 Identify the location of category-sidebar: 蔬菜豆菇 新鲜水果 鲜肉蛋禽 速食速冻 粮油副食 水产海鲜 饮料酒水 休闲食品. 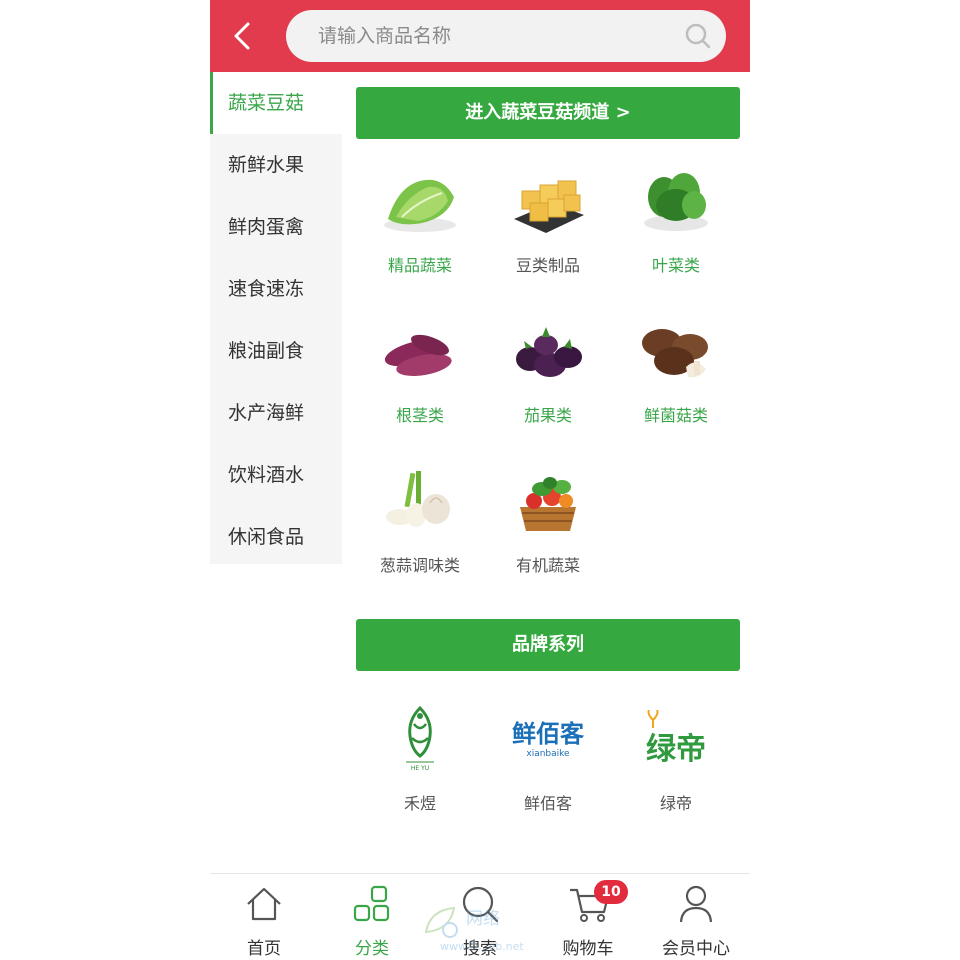
(276, 318).